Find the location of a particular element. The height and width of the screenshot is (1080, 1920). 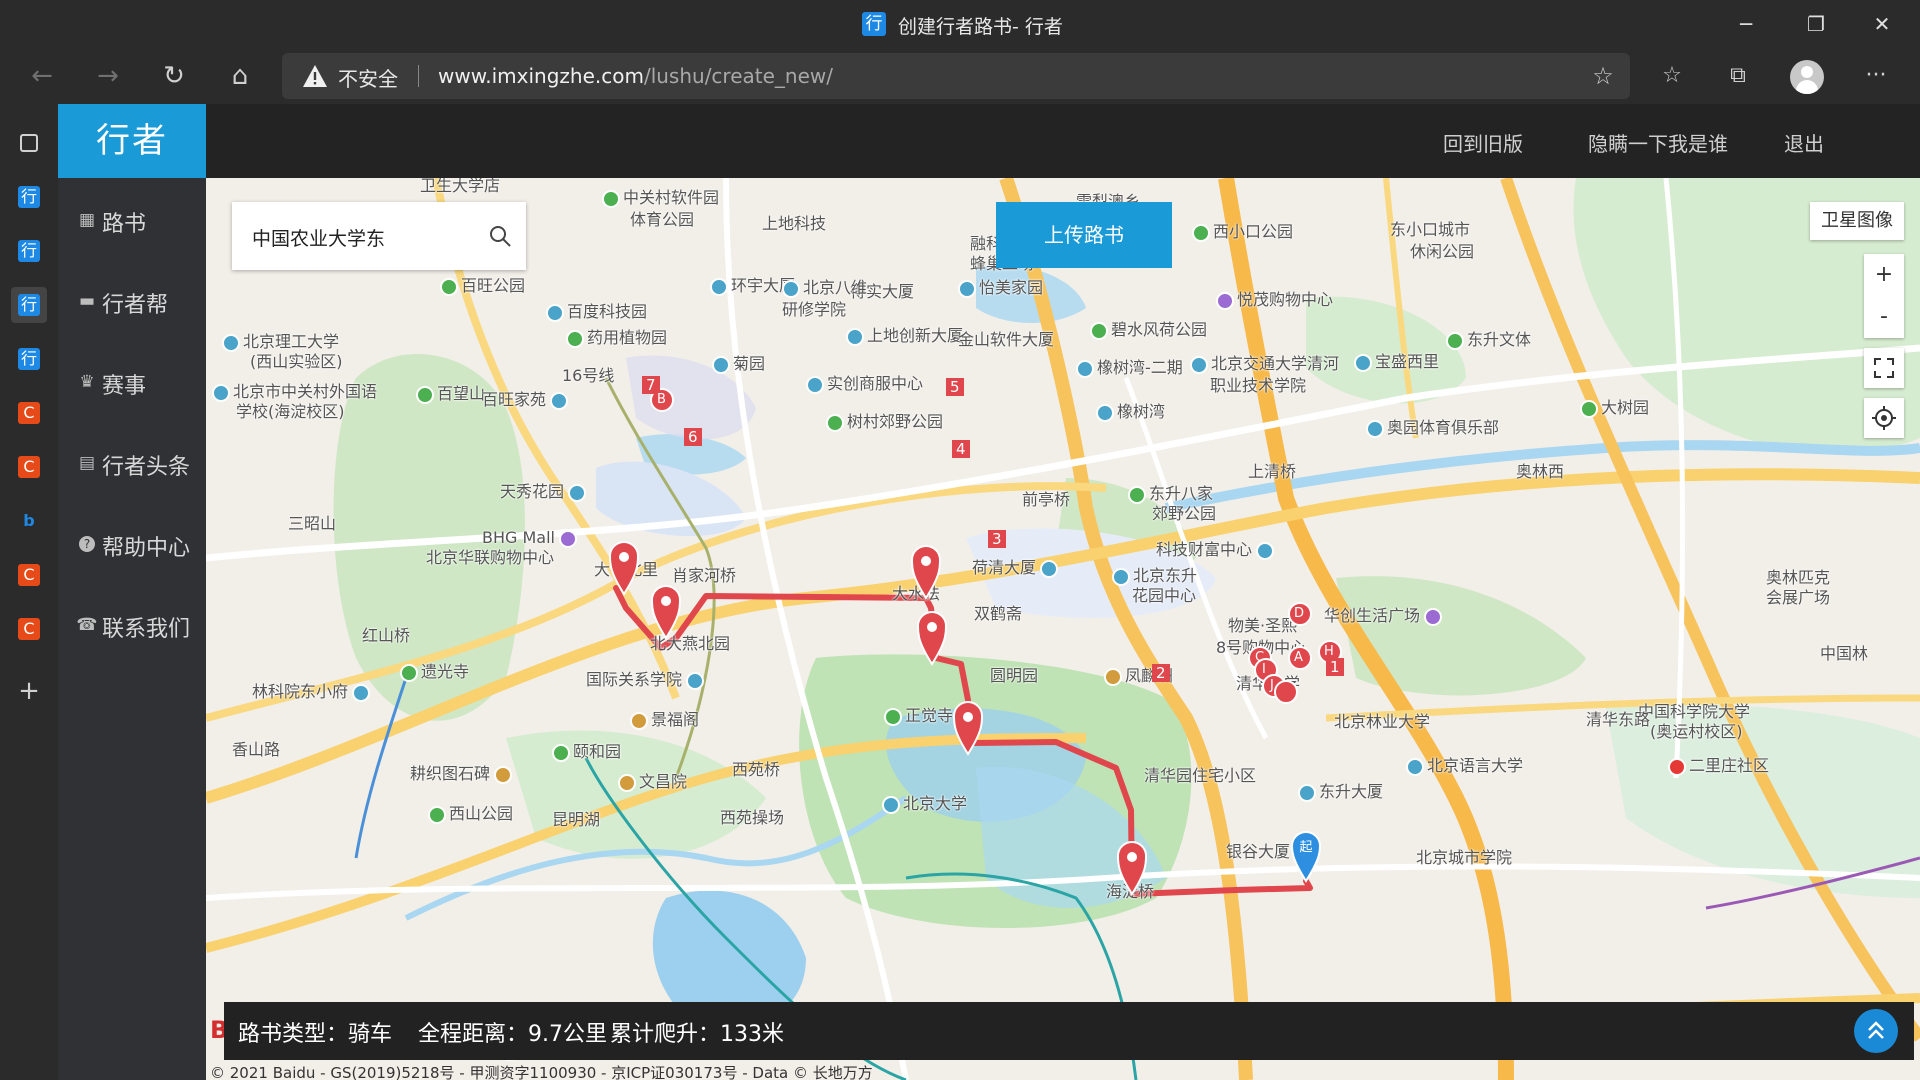

tab-actions-icon is located at coordinates (29, 143).